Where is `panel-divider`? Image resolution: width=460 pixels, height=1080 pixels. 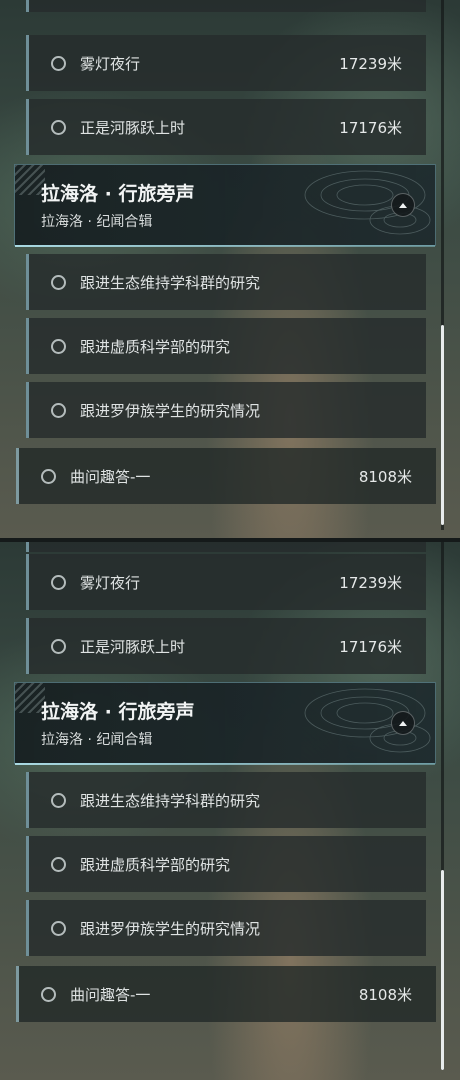 panel-divider is located at coordinates (230, 540).